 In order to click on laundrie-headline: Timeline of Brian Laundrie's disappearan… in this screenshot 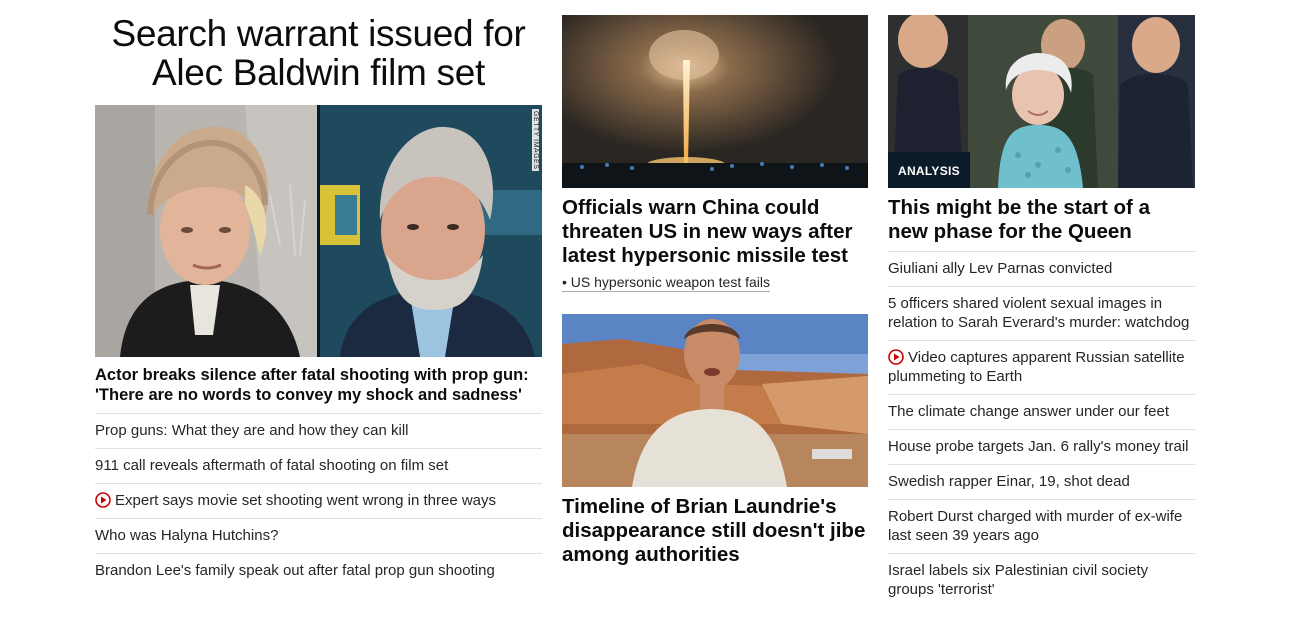, I will do `click(715, 531)`.